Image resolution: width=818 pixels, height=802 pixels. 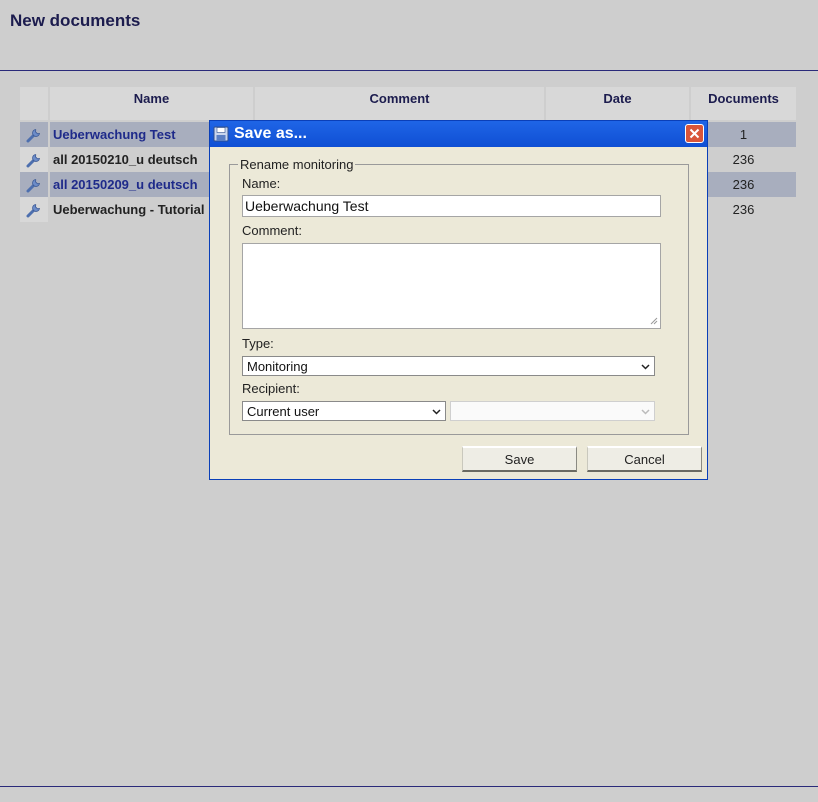 I want to click on recipient-secondary-select, so click(x=552, y=411).